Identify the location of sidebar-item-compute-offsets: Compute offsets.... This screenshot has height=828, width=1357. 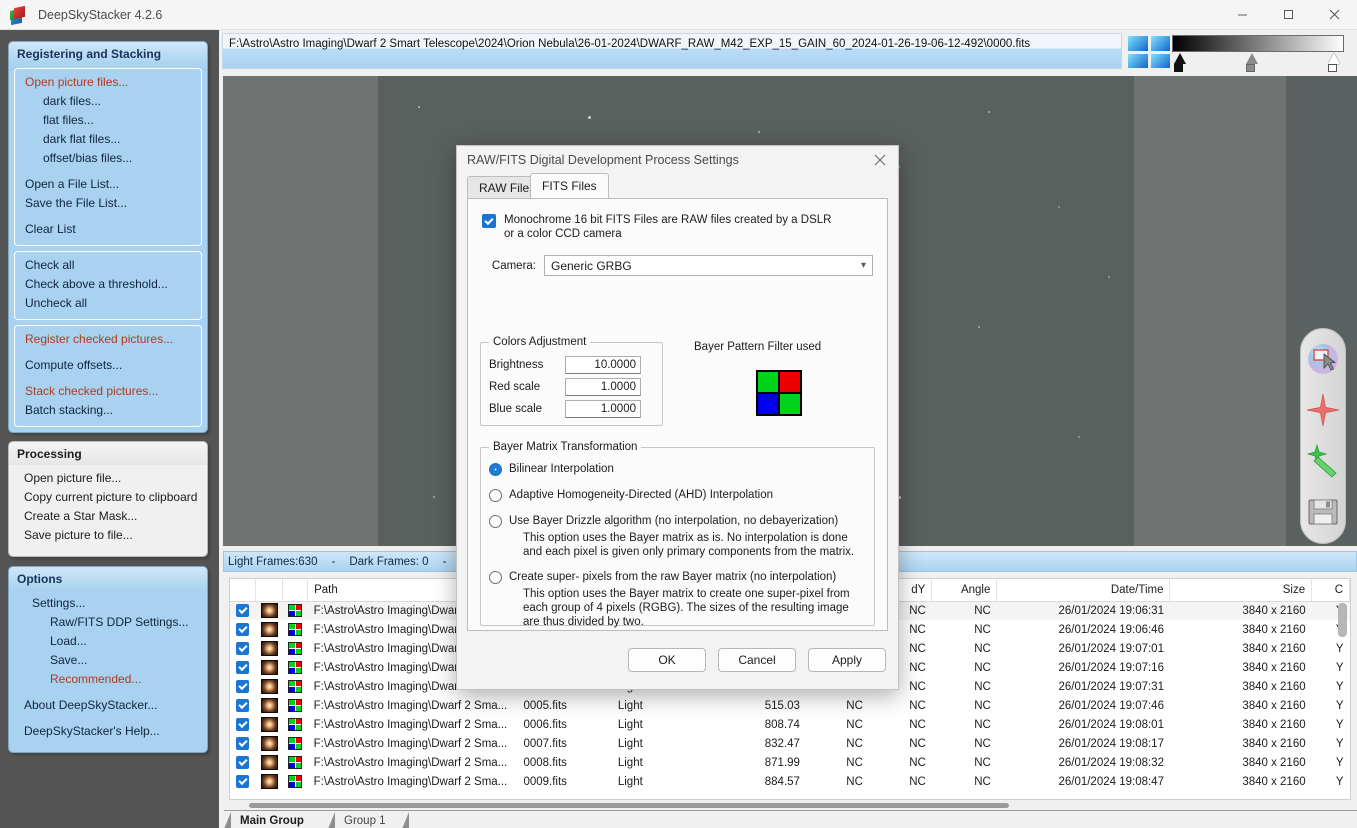
(108, 365).